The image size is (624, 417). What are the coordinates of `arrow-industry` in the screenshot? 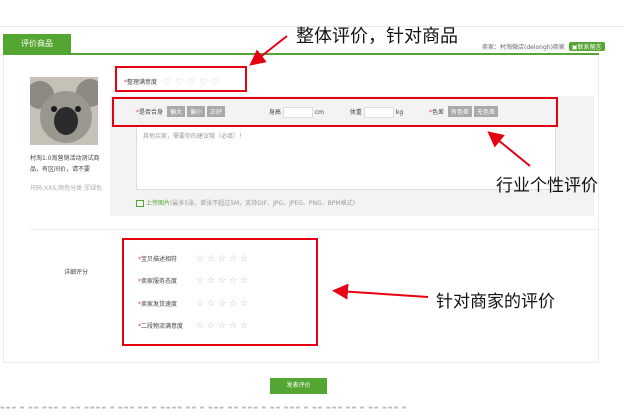 It's located at (509, 149).